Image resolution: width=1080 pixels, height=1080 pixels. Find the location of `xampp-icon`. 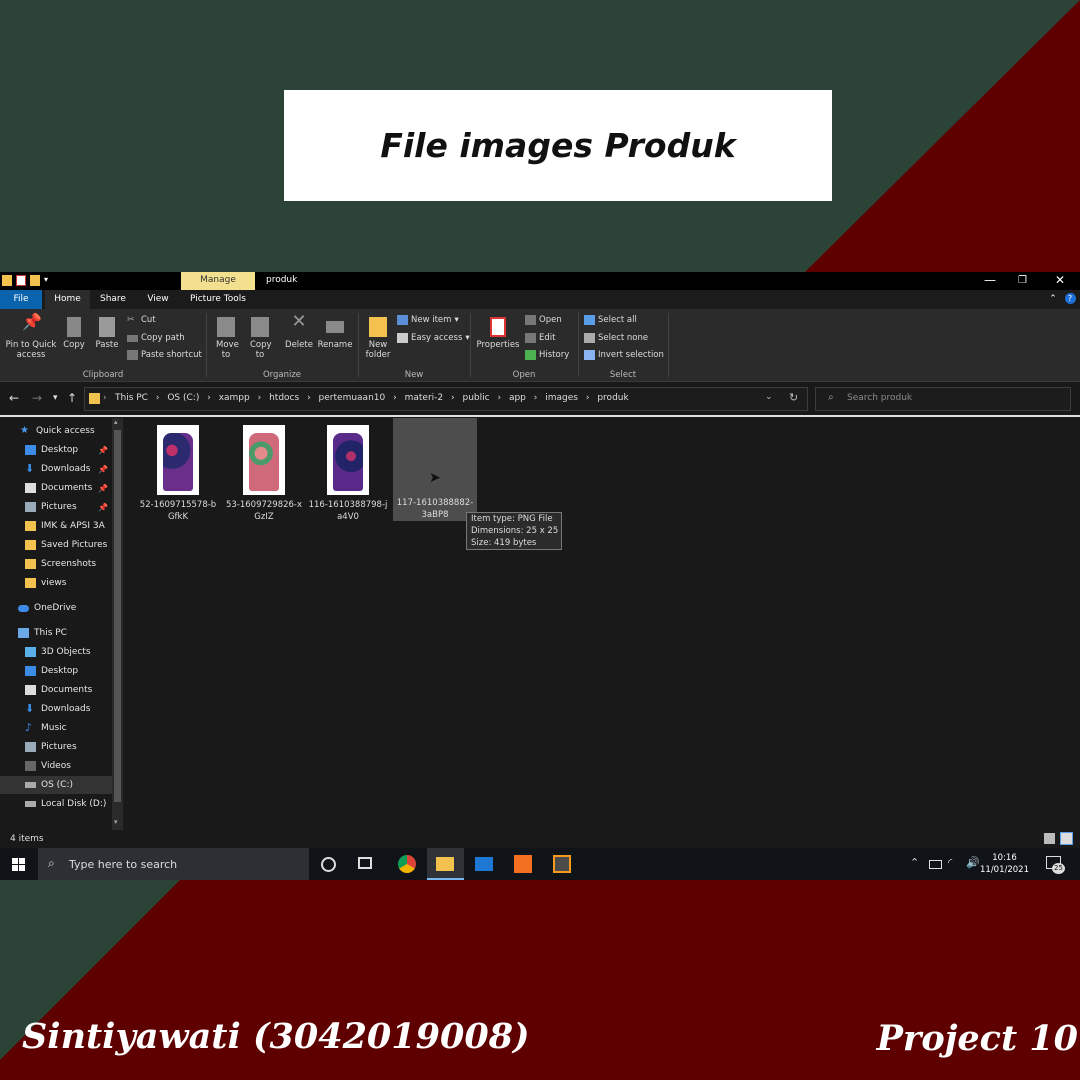

xampp-icon is located at coordinates (523, 864).